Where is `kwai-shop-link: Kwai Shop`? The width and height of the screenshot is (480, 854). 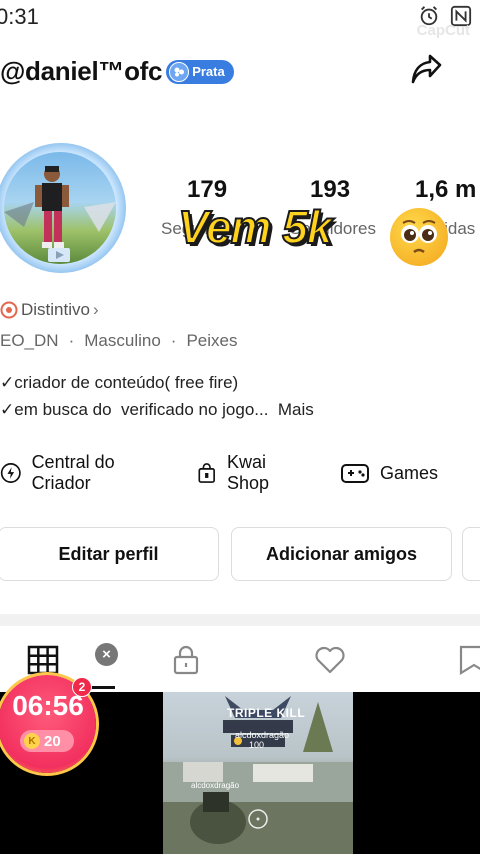 kwai-shop-link: Kwai Shop is located at coordinates (247, 473).